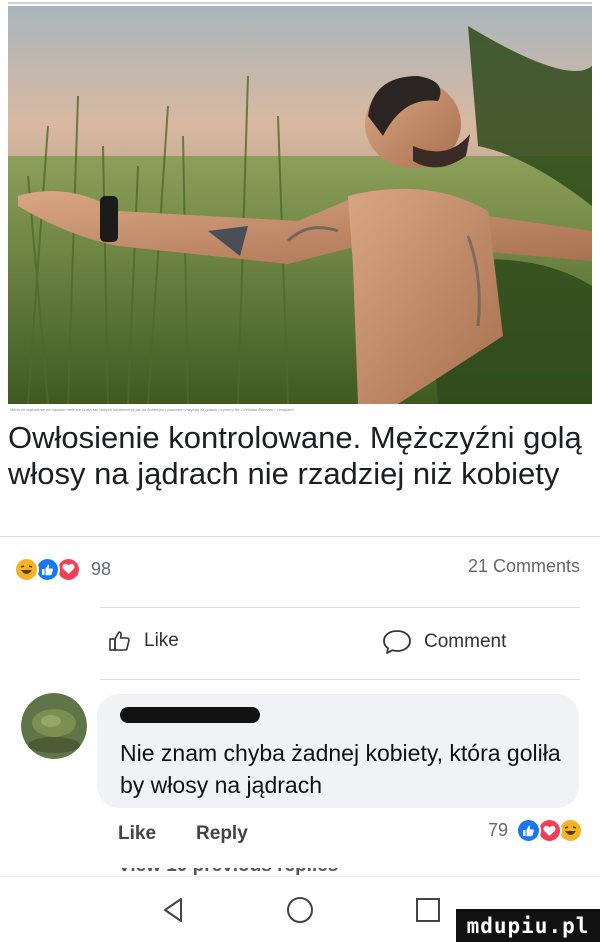  I want to click on back-button, so click(173, 910).